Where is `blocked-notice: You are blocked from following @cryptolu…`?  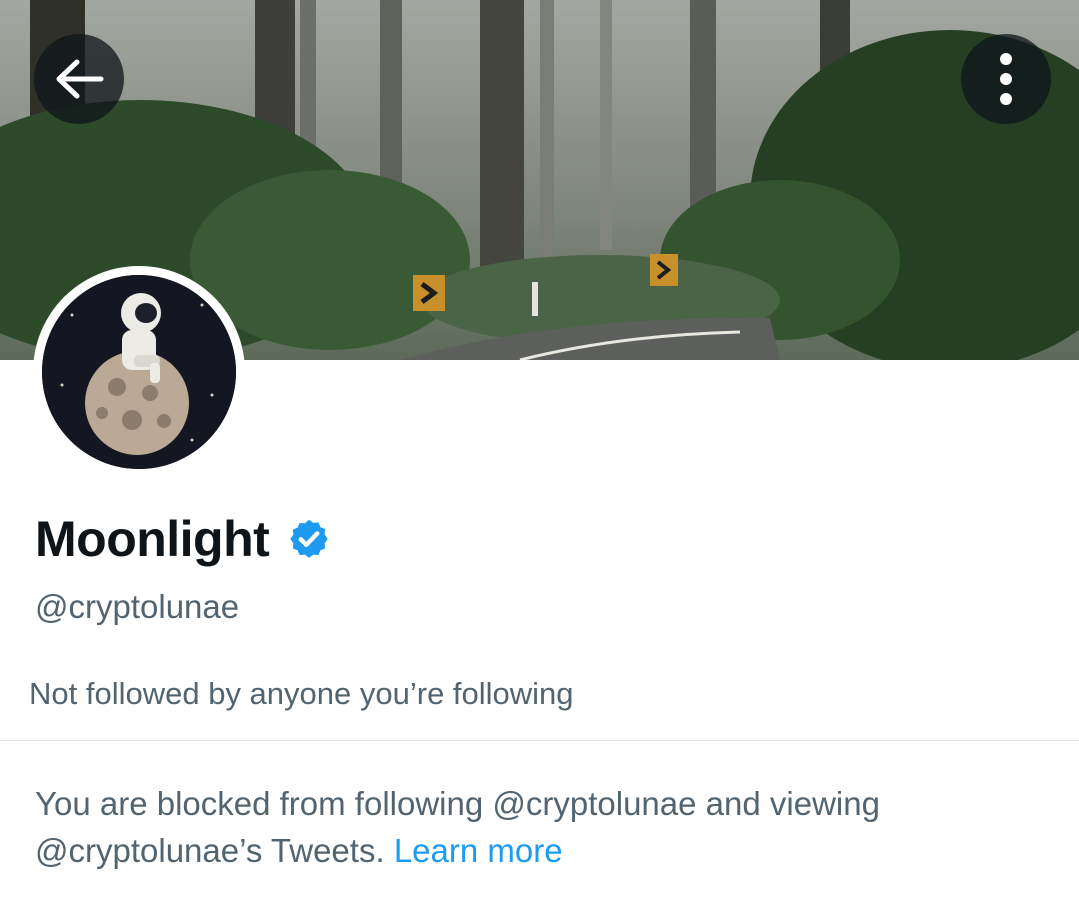 blocked-notice: You are blocked from following @cryptolu… is located at coordinates (540, 827).